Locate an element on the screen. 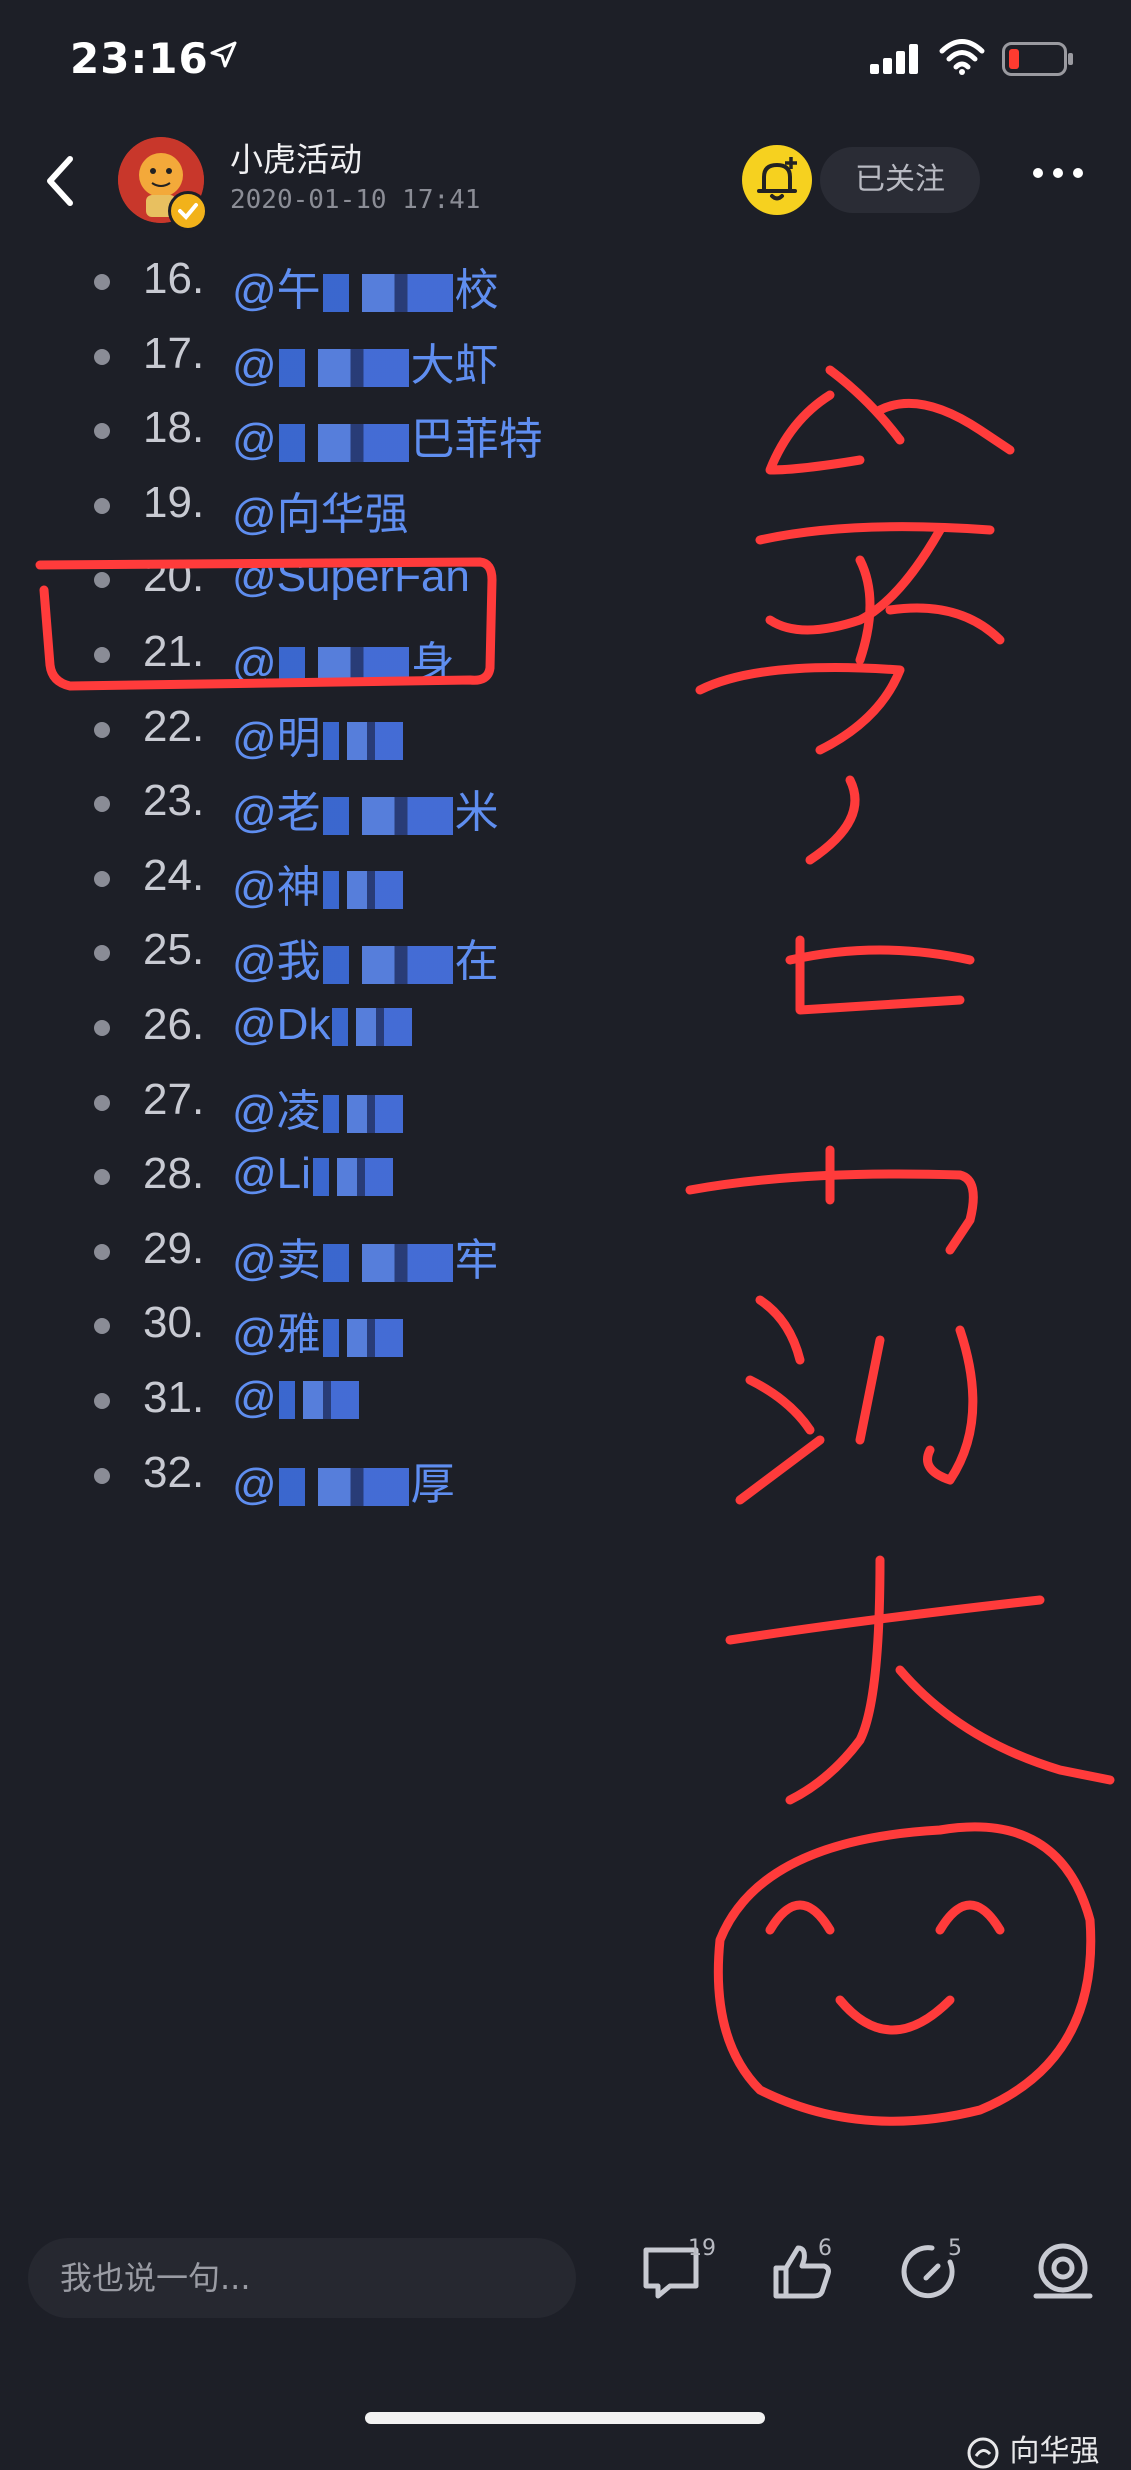  user-mention-link: @ 巴菲特 is located at coordinates (387, 435).